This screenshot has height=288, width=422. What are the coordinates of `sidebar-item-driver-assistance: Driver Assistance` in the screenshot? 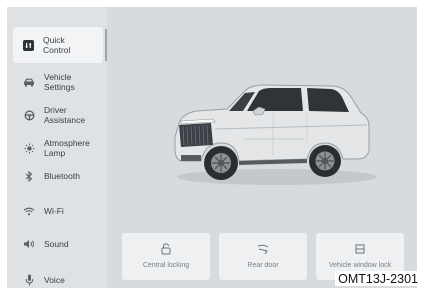 It's located at (58, 115).